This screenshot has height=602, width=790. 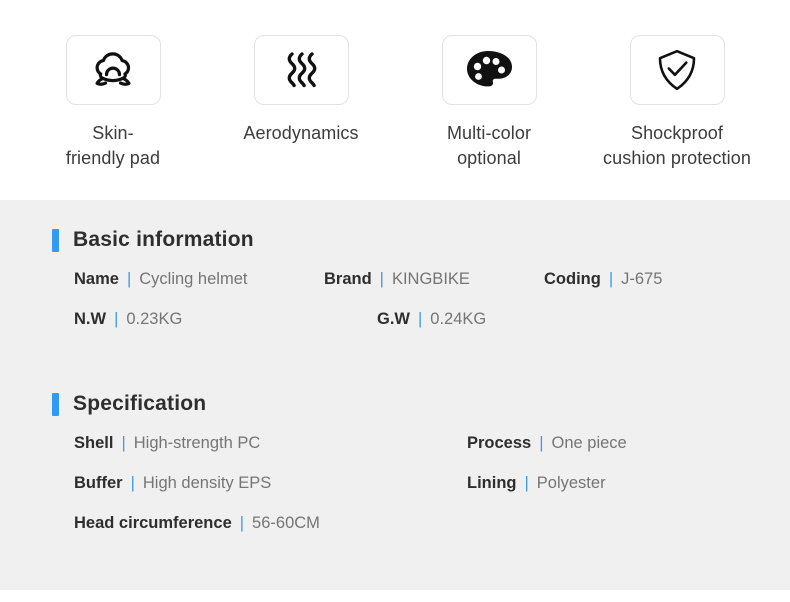 I want to click on field-value: KINGBIKE, so click(x=430, y=279).